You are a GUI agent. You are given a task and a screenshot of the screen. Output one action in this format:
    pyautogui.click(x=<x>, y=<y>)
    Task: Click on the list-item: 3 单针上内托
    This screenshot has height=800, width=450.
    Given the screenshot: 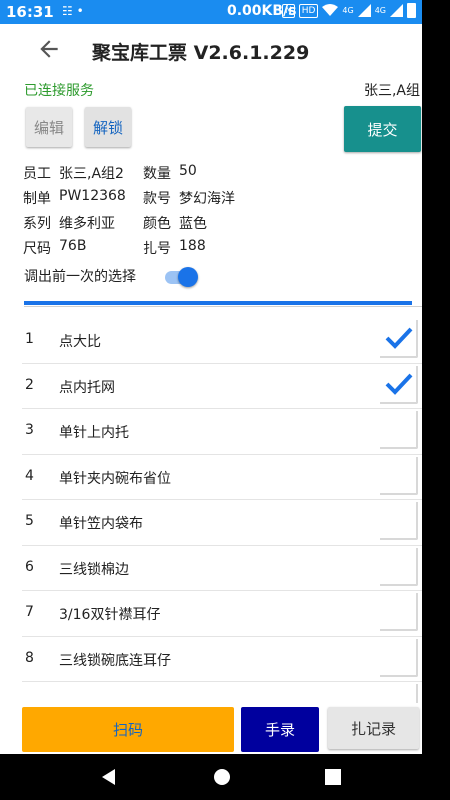 What is the action you would take?
    pyautogui.click(x=222, y=432)
    